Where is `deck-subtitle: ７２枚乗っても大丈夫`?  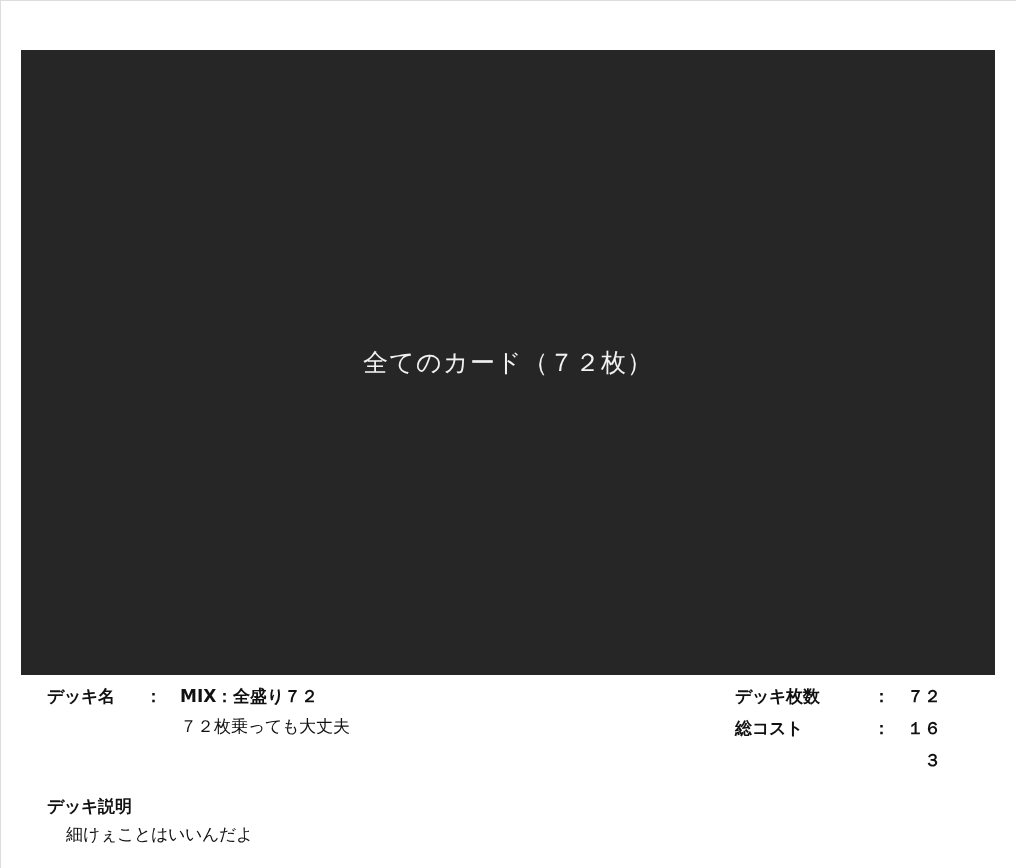
deck-subtitle: ７２枚乗っても大丈夫 is located at coordinates (265, 726).